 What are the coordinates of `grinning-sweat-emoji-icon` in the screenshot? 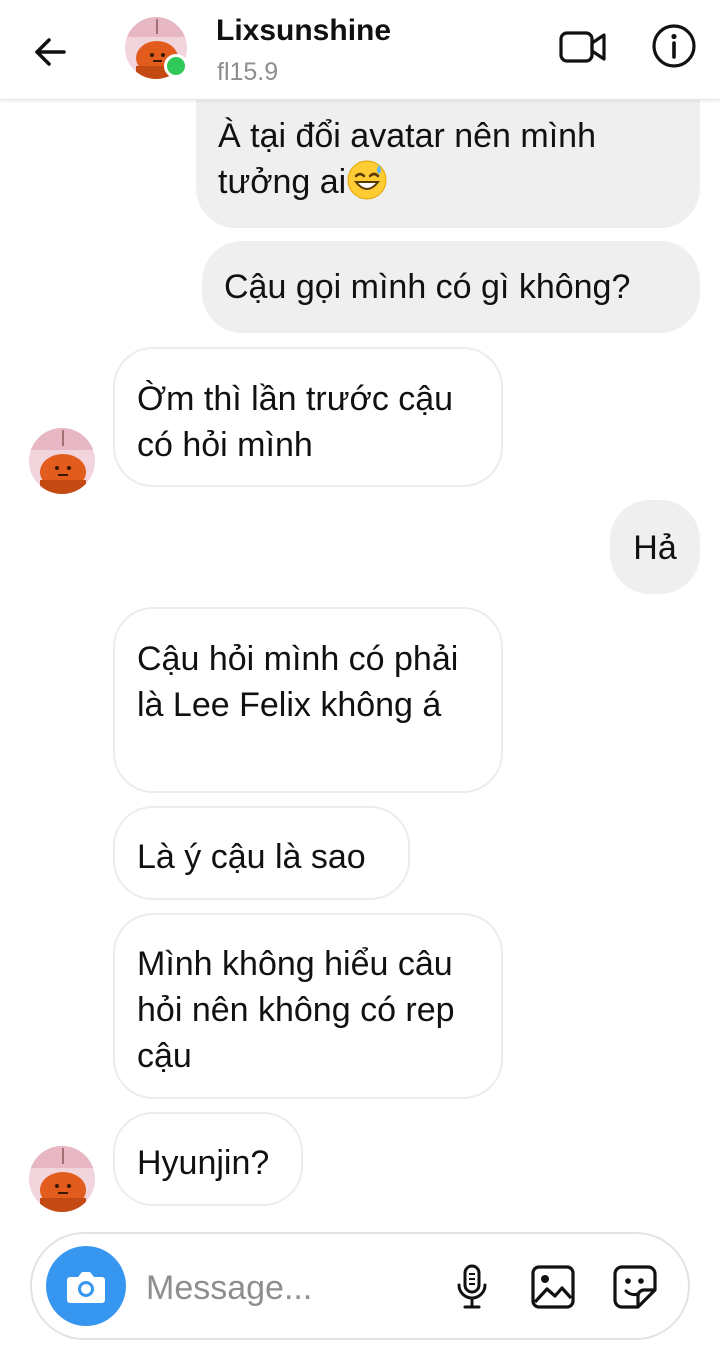 It's located at (367, 180).